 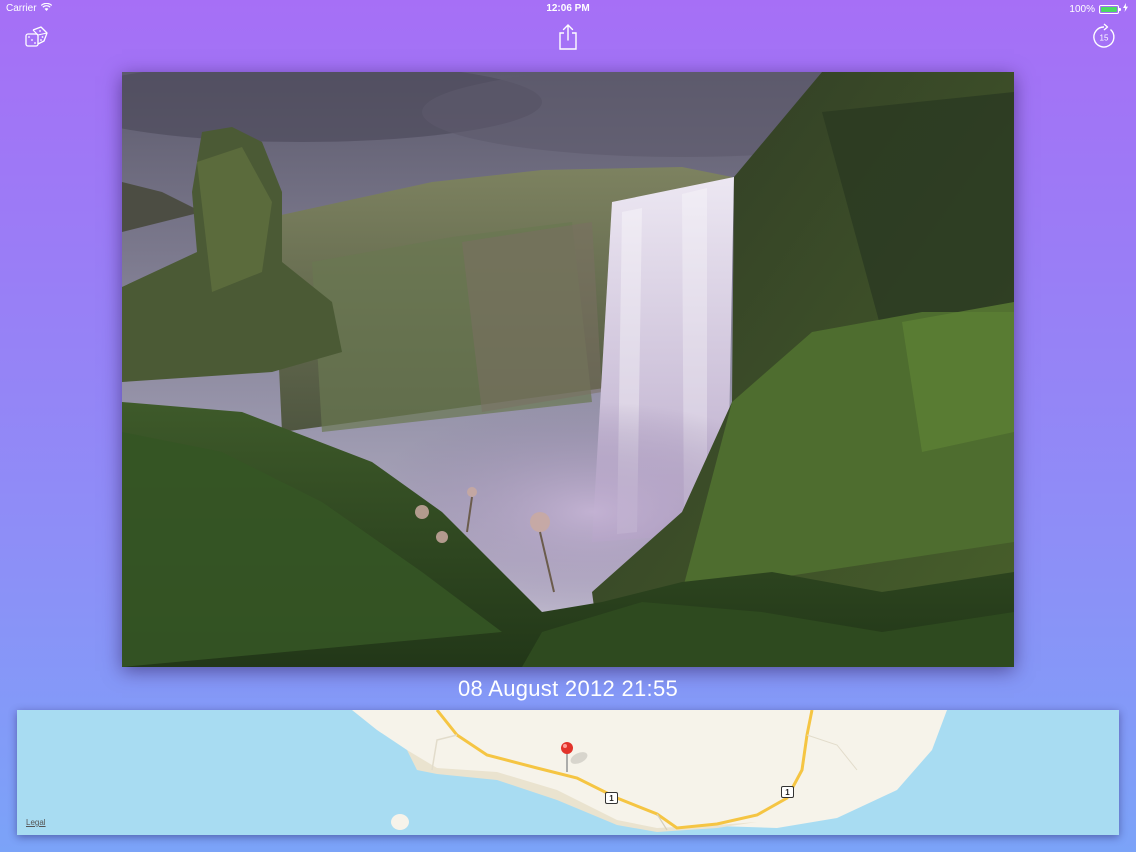 I want to click on status-time: 12:06 PM, so click(x=568, y=8).